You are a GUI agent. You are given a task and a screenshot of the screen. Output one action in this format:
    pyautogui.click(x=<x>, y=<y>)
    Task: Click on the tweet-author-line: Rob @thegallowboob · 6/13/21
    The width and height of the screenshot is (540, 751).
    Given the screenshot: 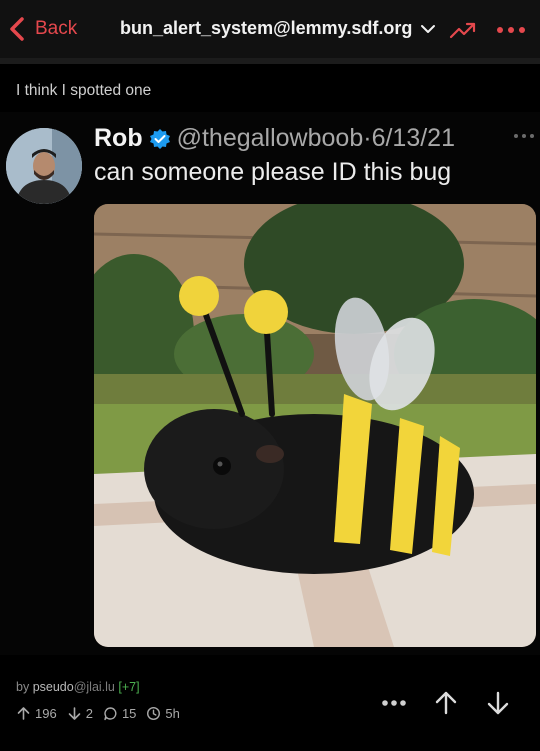 What is the action you would take?
    pyautogui.click(x=274, y=138)
    